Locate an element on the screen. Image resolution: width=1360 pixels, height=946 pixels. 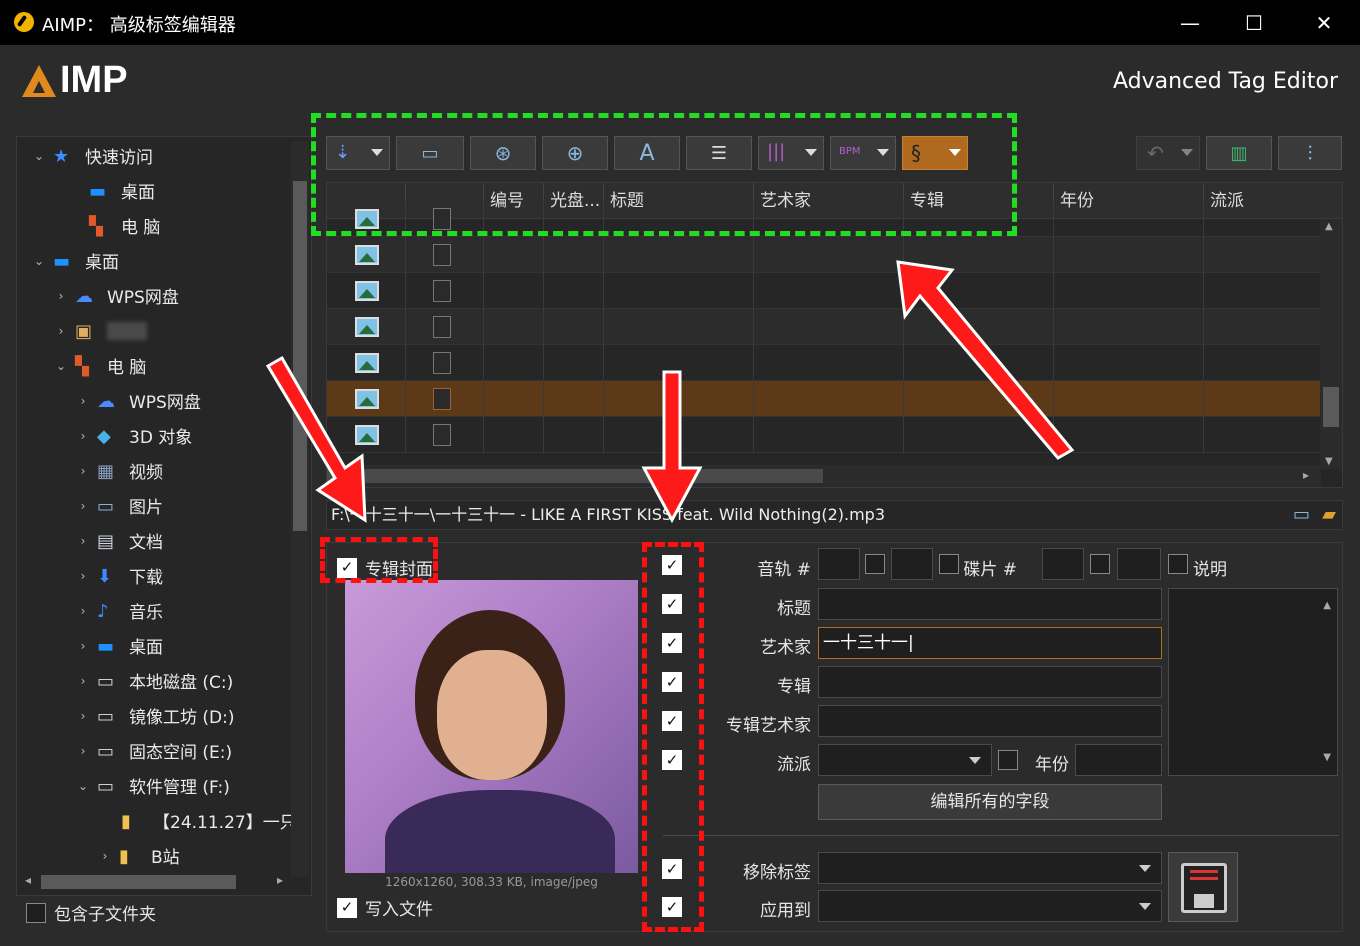
annotation-arrow-checks is located at coordinates (672, 447).